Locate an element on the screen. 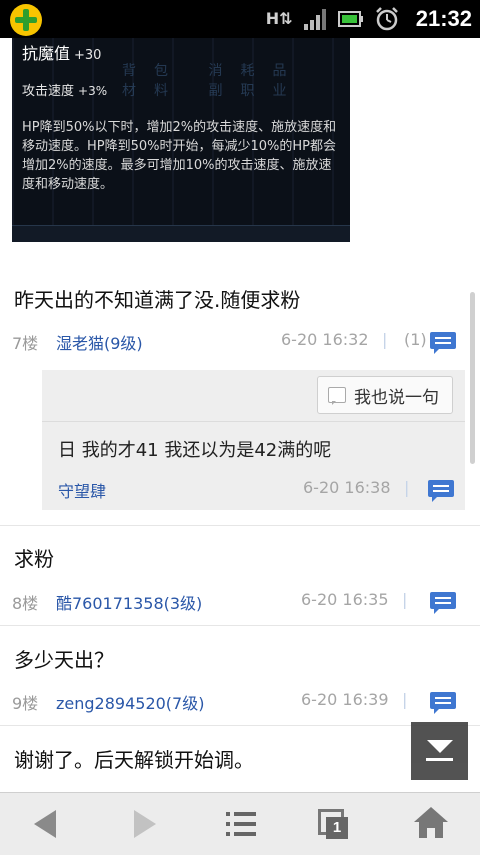 Image resolution: width=480 pixels, height=855 pixels. image-ghost-tabs: 背包 消耗品 材料 副职业 is located at coordinates (213, 81).